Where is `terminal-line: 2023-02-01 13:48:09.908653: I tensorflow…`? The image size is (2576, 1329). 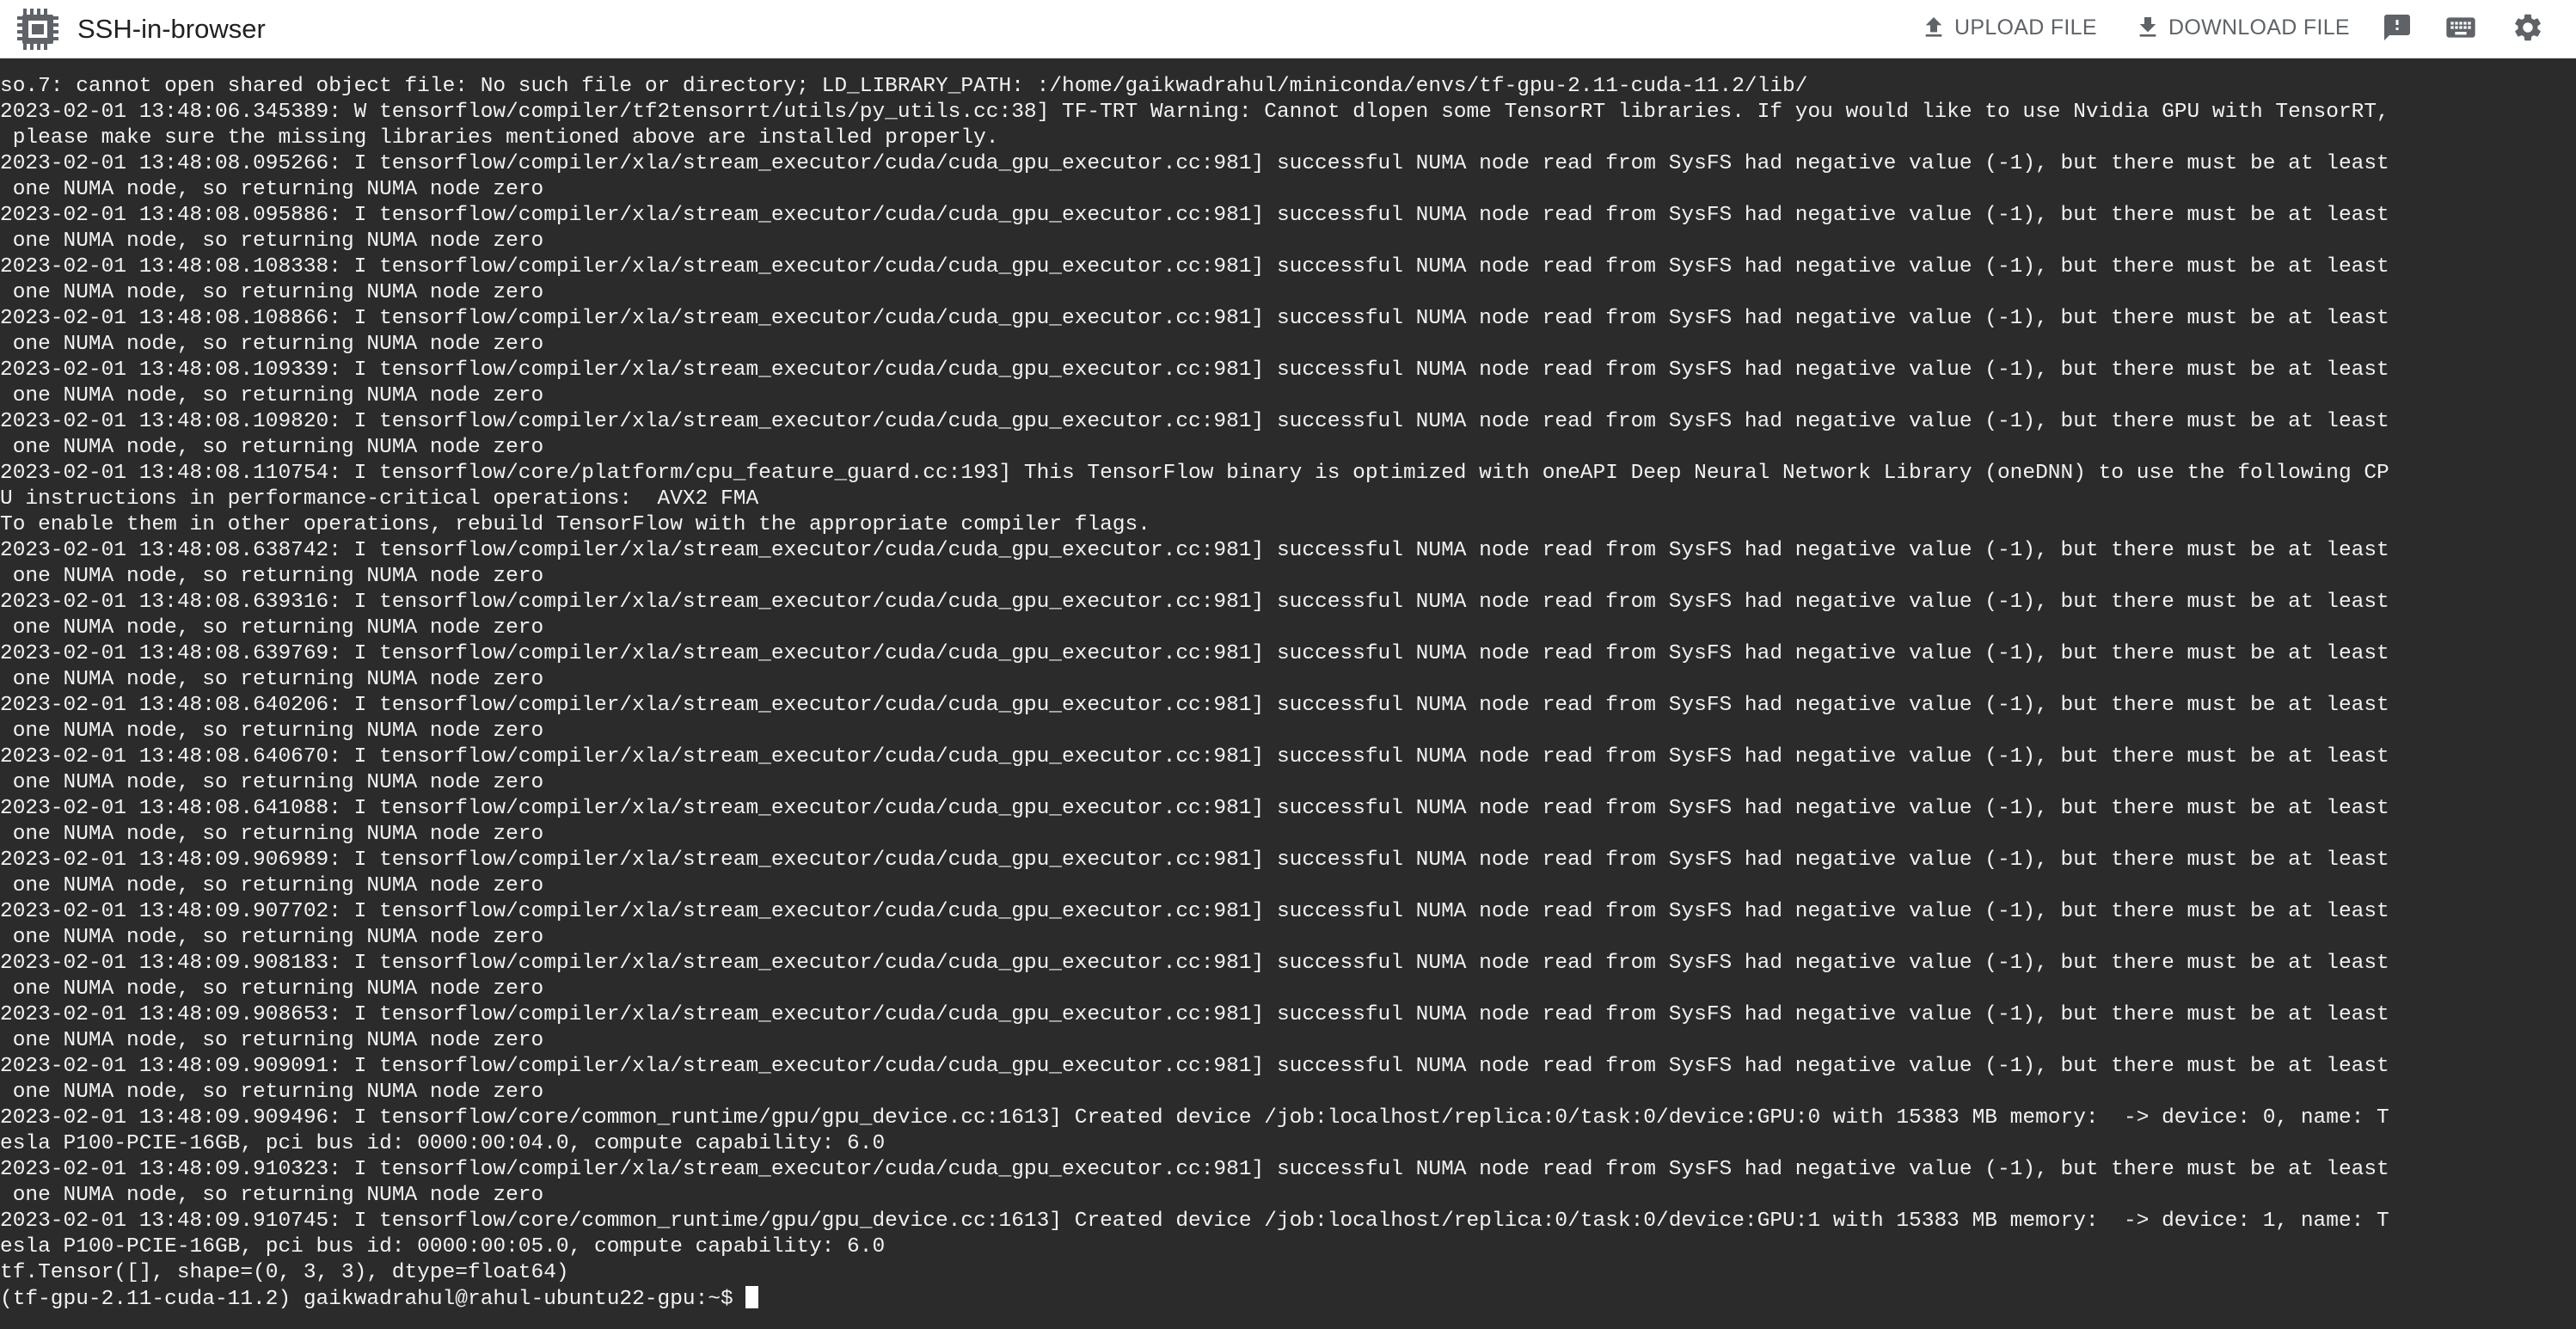
terminal-line: 2023-02-01 13:48:09.908653: I tensorflow… is located at coordinates (1194, 1014).